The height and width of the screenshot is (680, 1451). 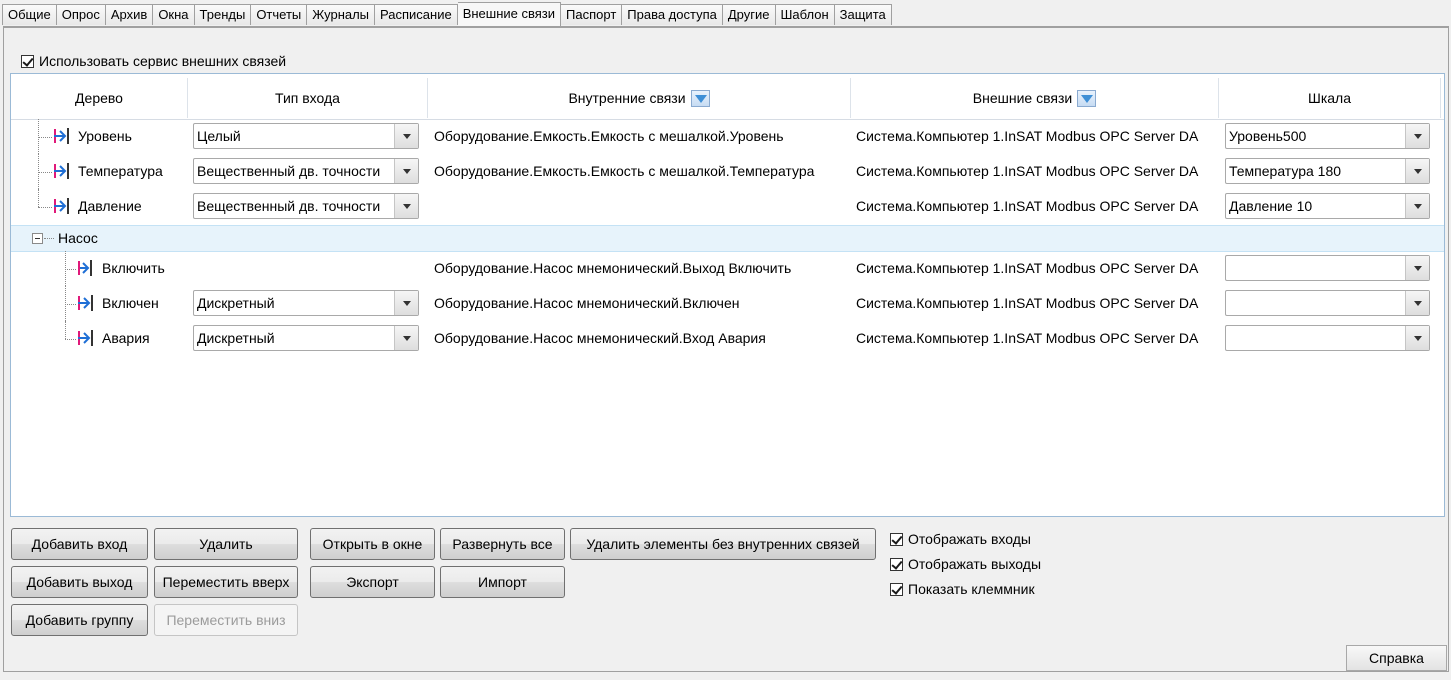 I want to click on header-external: Внешние связи, so click(x=1035, y=98).